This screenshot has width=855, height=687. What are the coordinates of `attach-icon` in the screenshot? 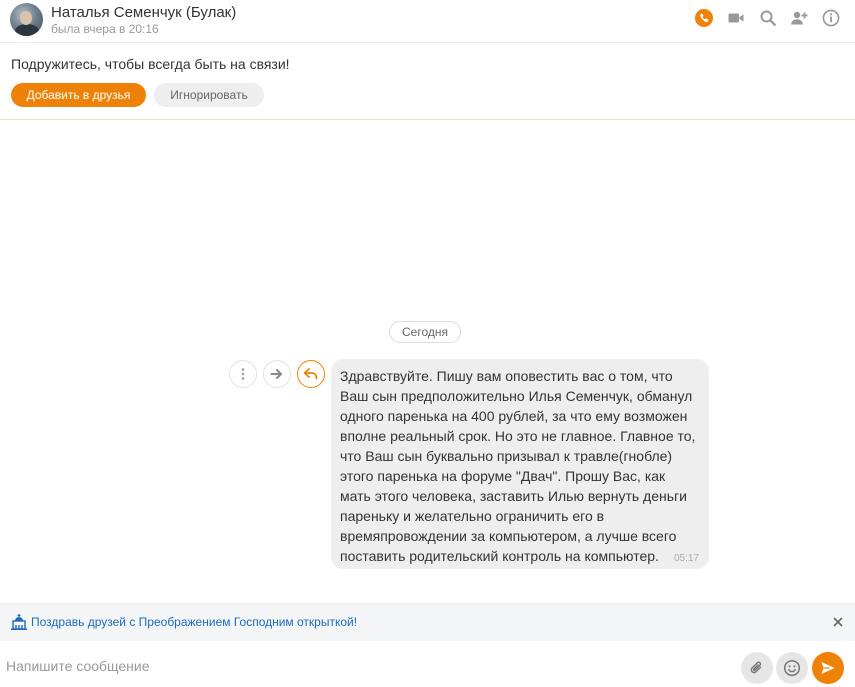 It's located at (757, 668).